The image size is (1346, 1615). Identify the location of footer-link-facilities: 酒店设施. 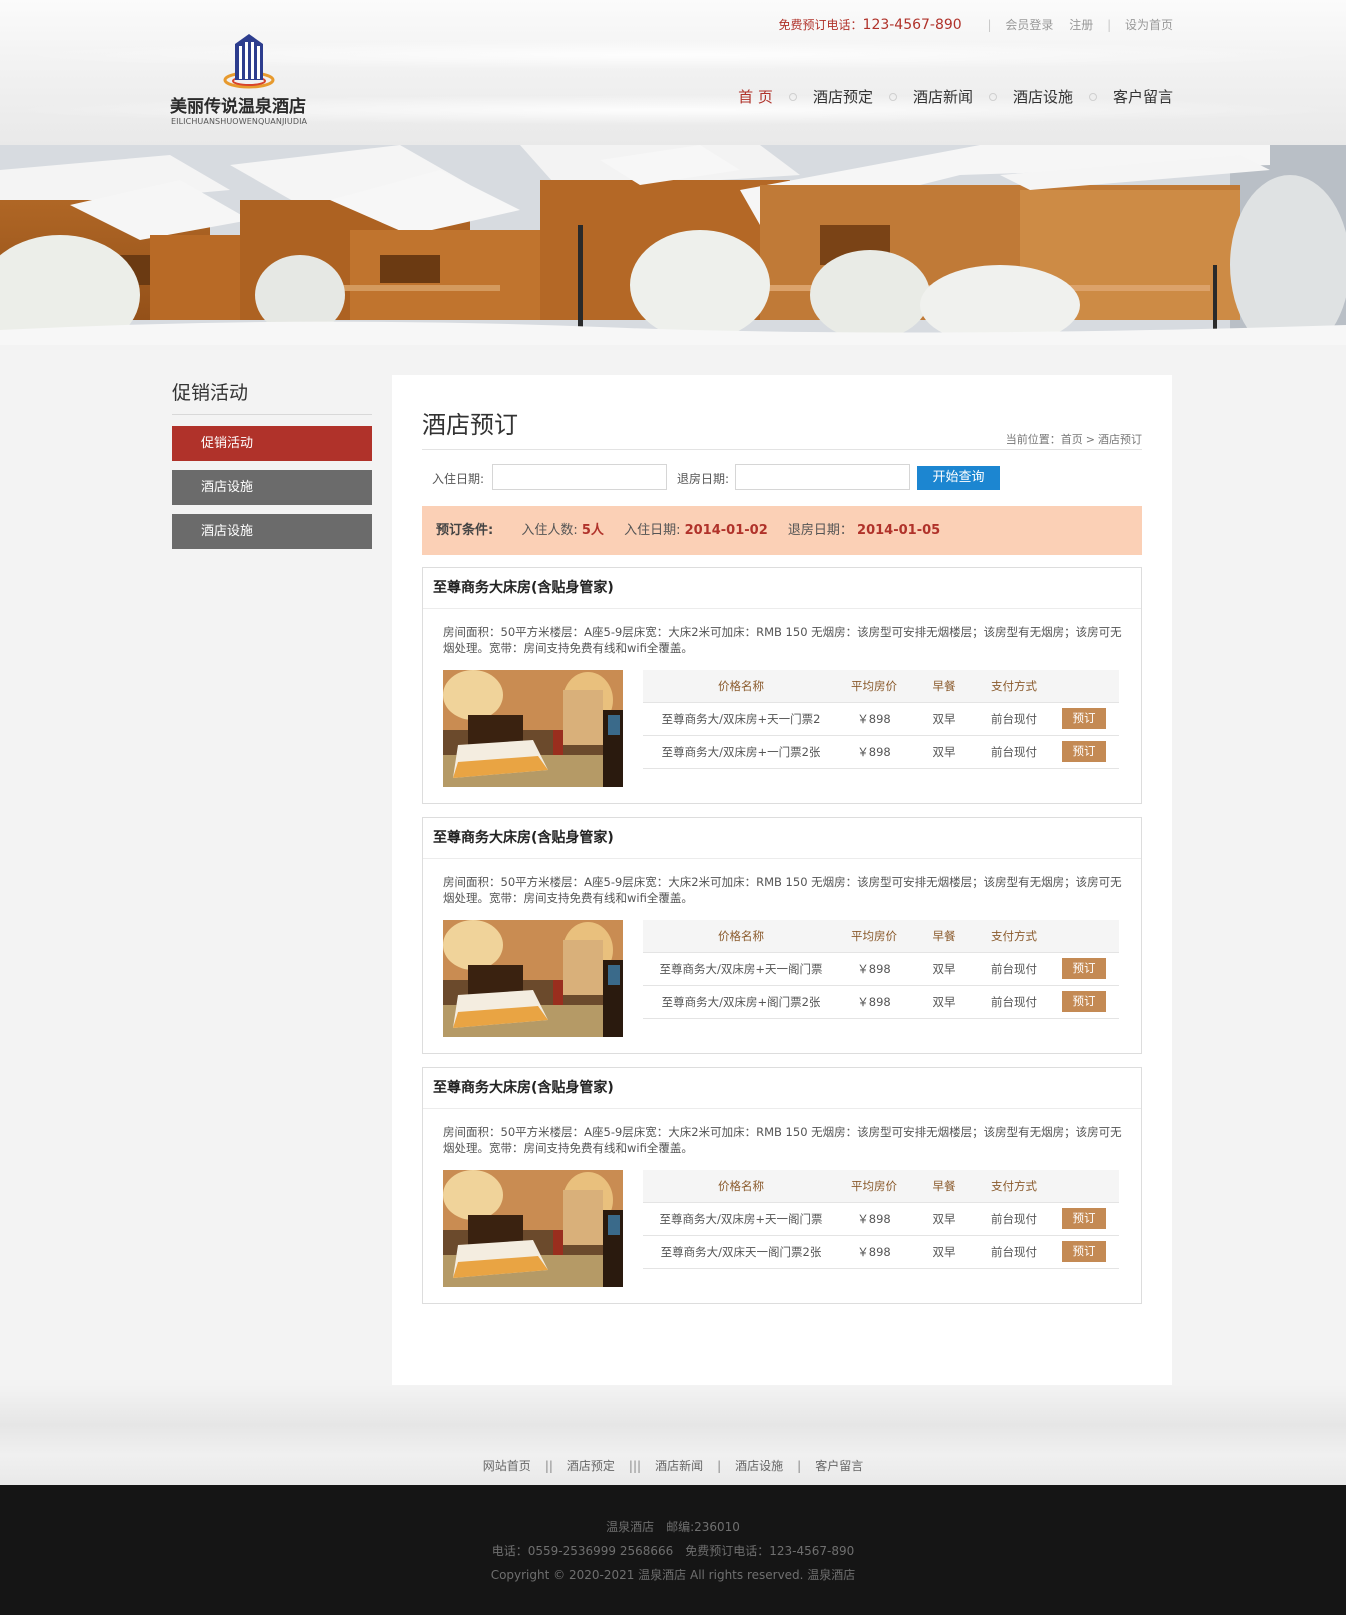
(759, 1466).